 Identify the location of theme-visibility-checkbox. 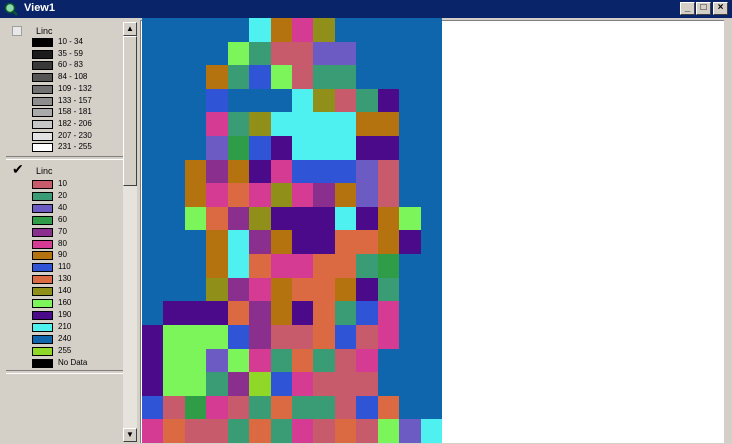
(17, 31).